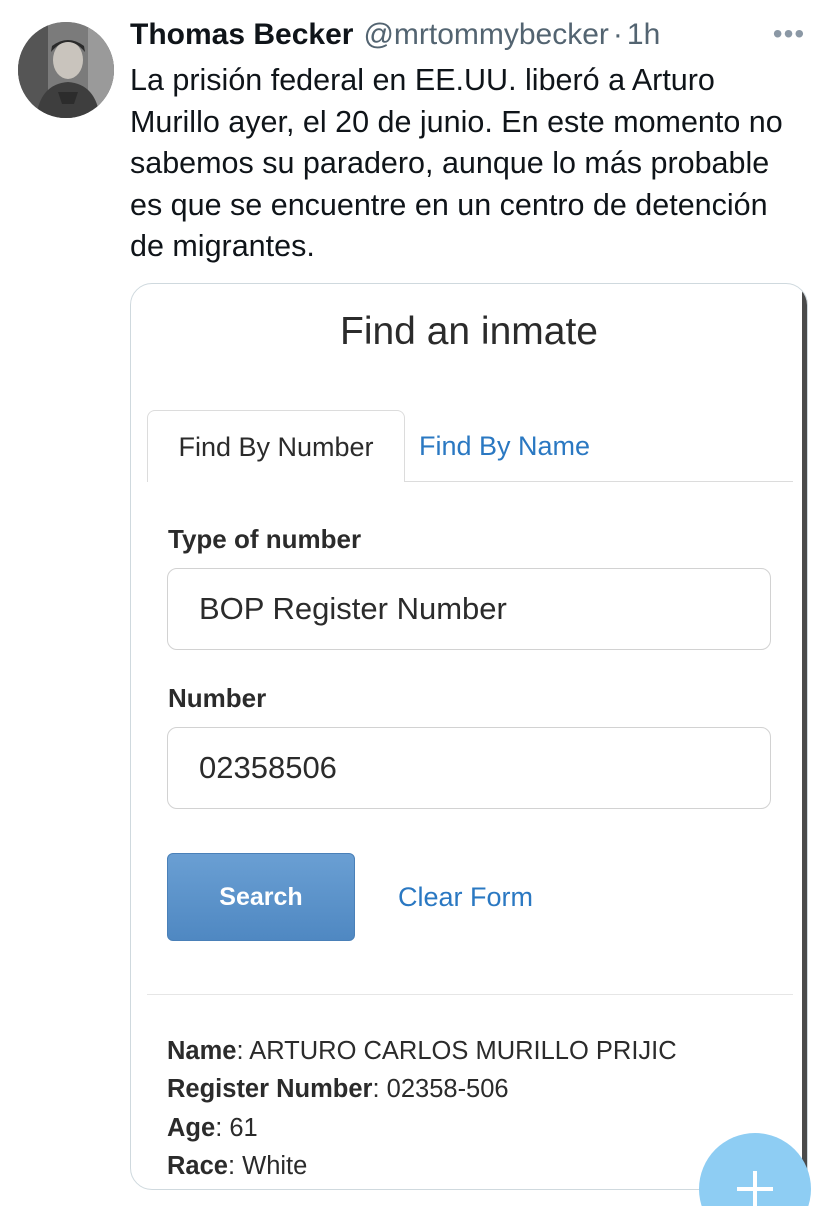 This screenshot has height=1206, width=828. I want to click on result-age-label: Age, so click(191, 1128).